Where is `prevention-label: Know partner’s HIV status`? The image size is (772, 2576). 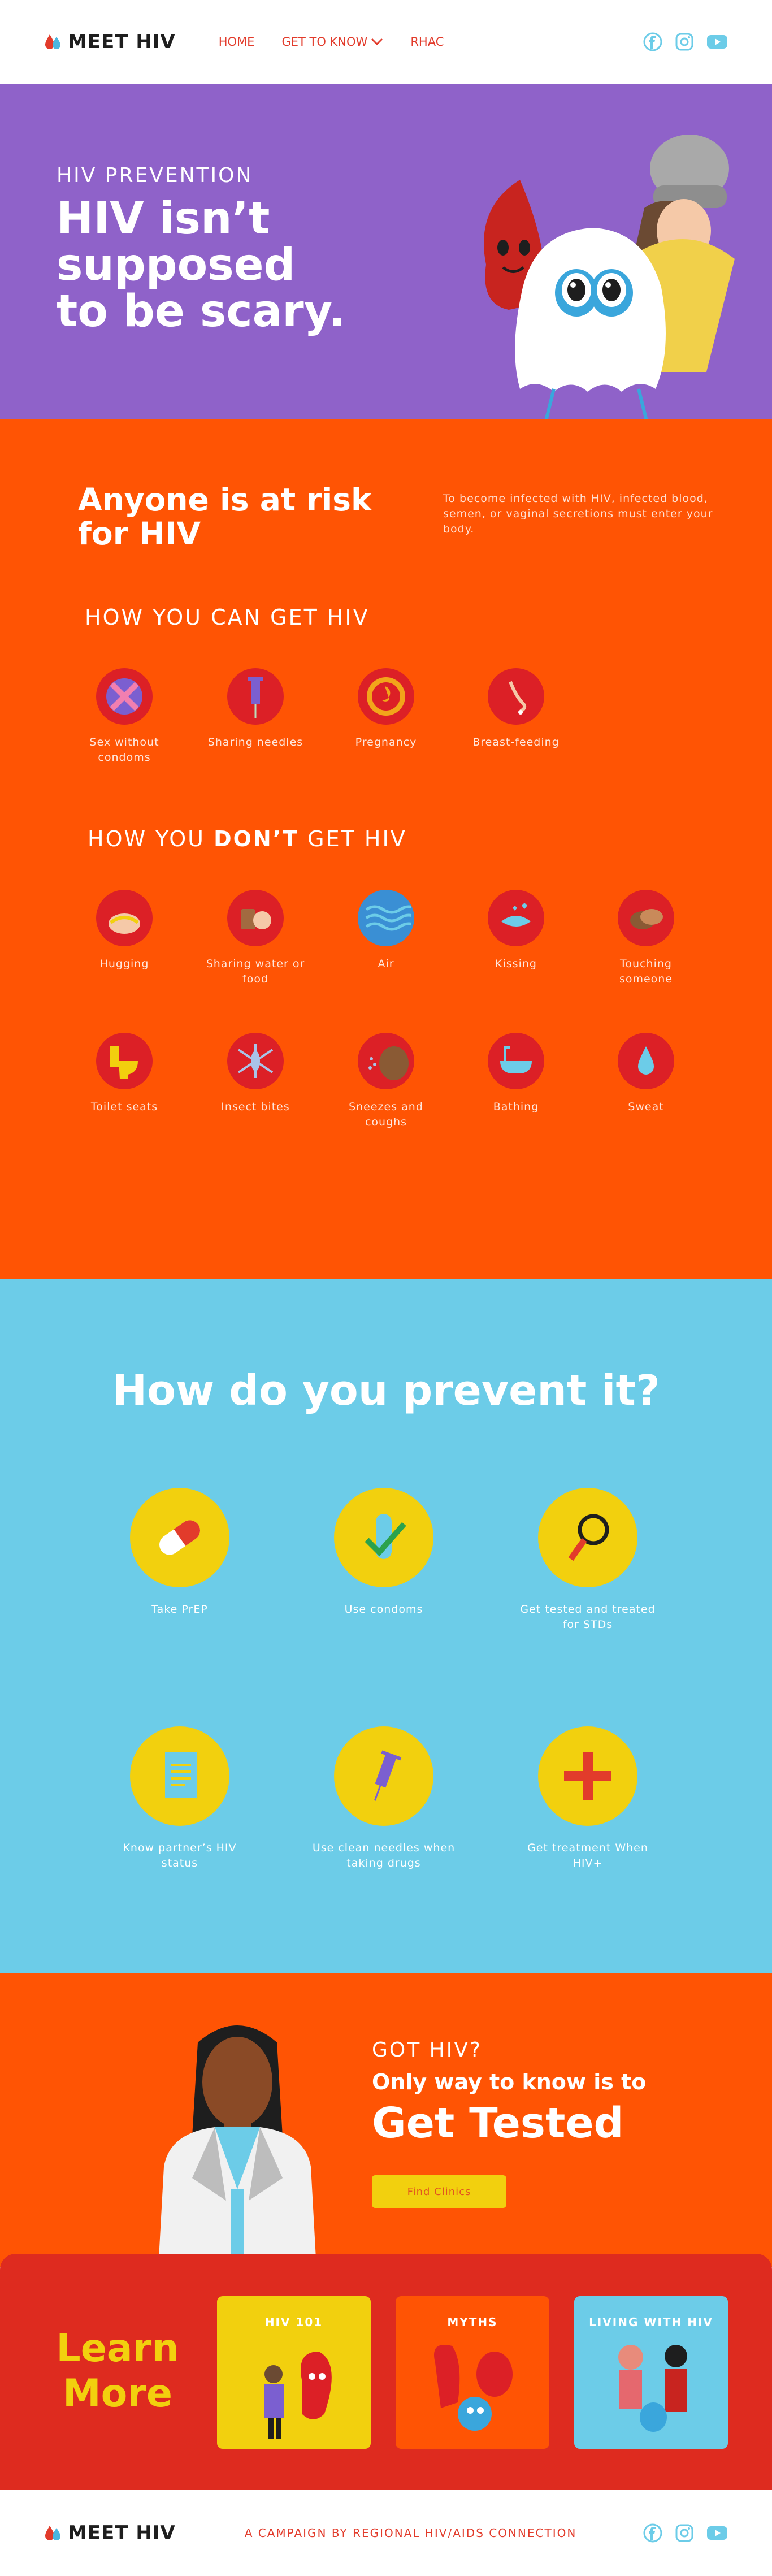 prevention-label: Know partner’s HIV status is located at coordinates (180, 1855).